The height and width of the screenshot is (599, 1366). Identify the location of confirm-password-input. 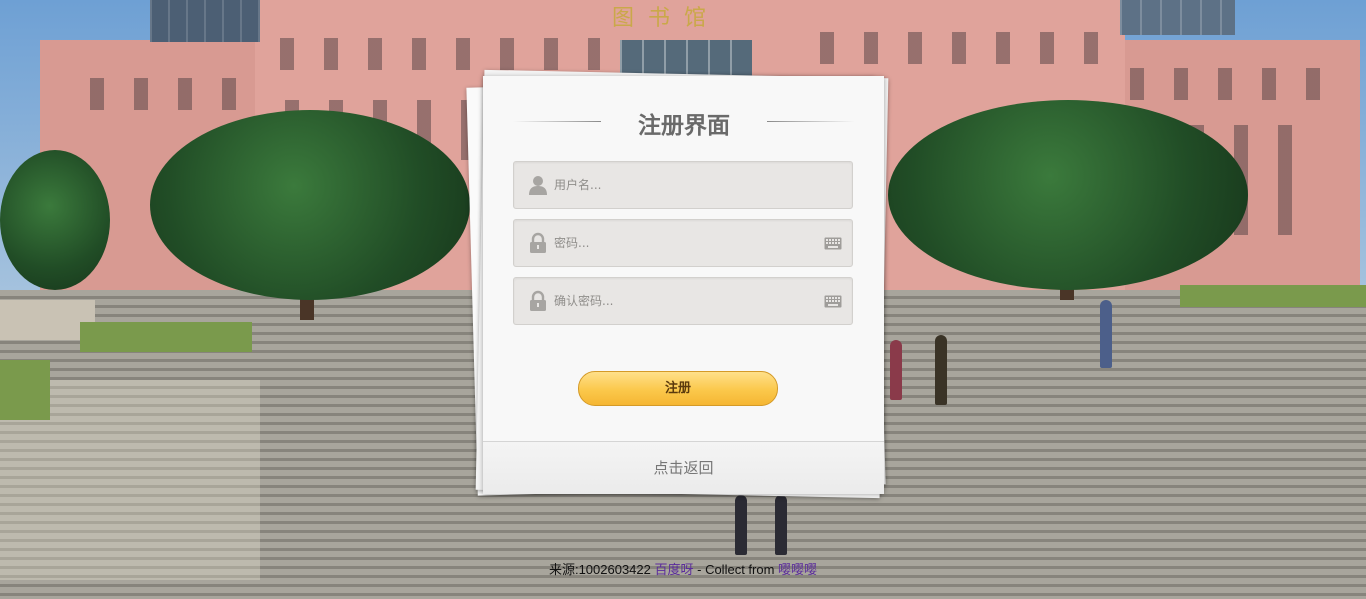
(684, 301).